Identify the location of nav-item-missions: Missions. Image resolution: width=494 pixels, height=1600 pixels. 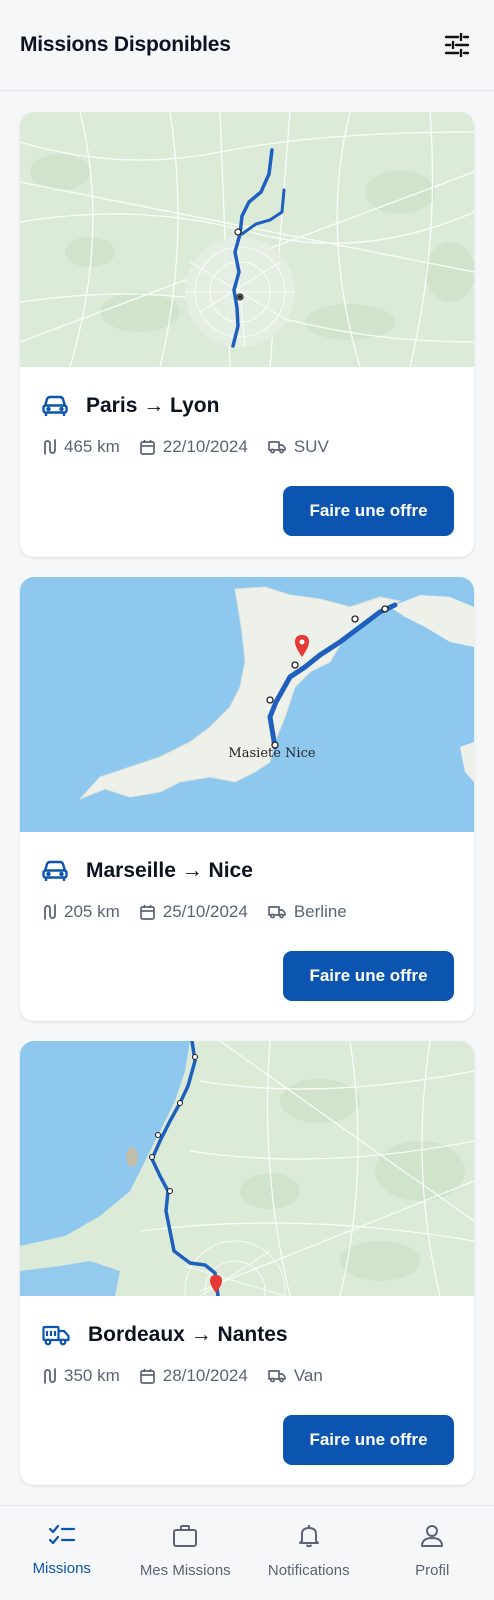
(62, 1553).